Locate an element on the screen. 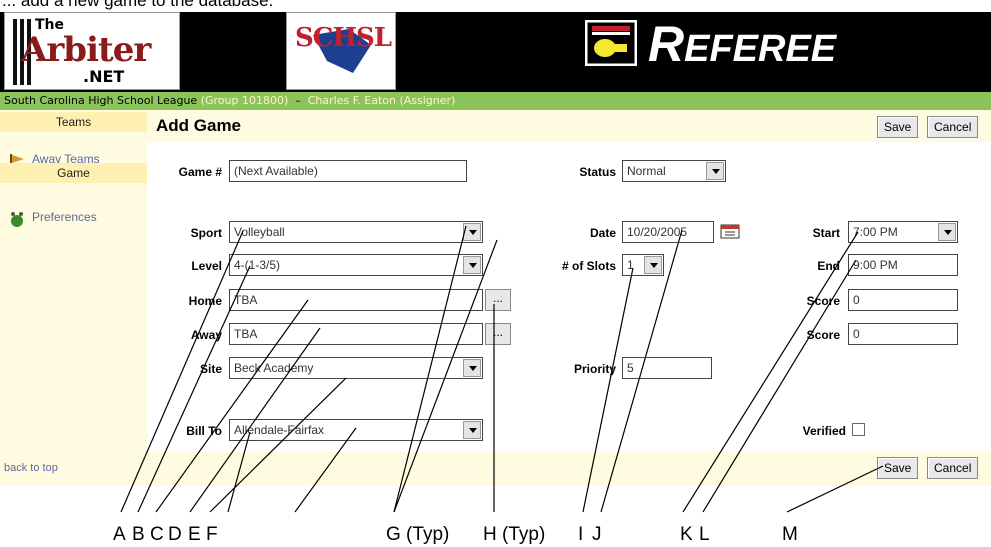 Image resolution: width=991 pixels, height=547 pixels. sidebar-item-preferences: Preferences is located at coordinates (52, 219).